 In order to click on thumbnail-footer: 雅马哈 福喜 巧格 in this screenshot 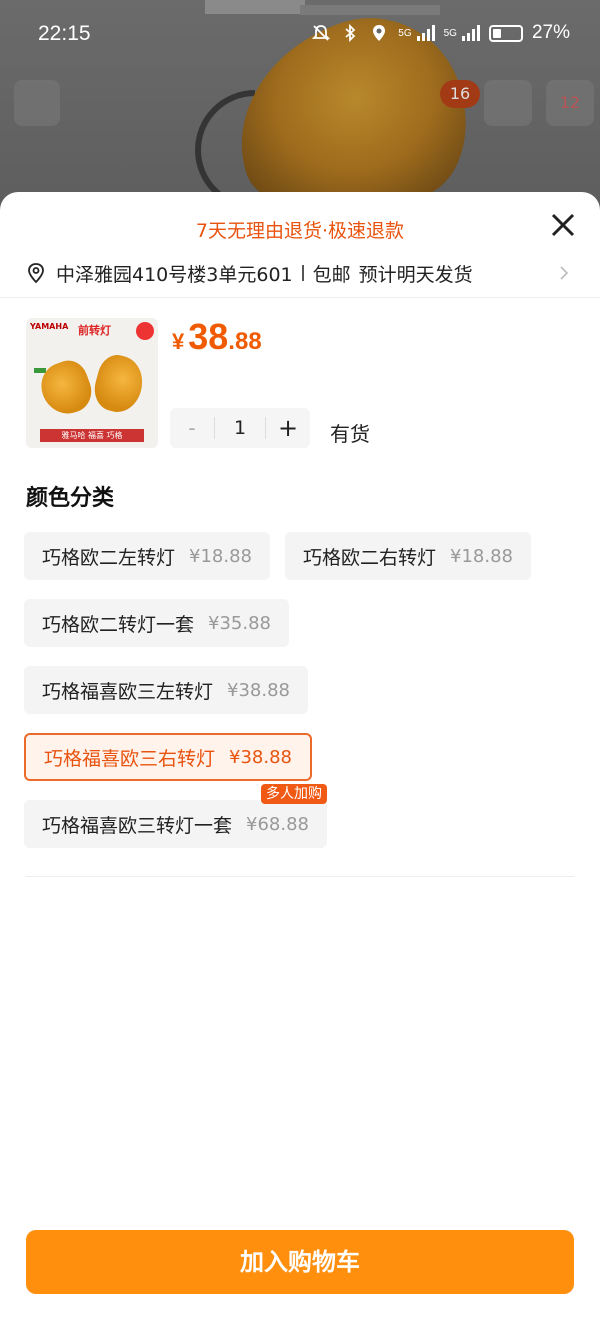, I will do `click(92, 435)`.